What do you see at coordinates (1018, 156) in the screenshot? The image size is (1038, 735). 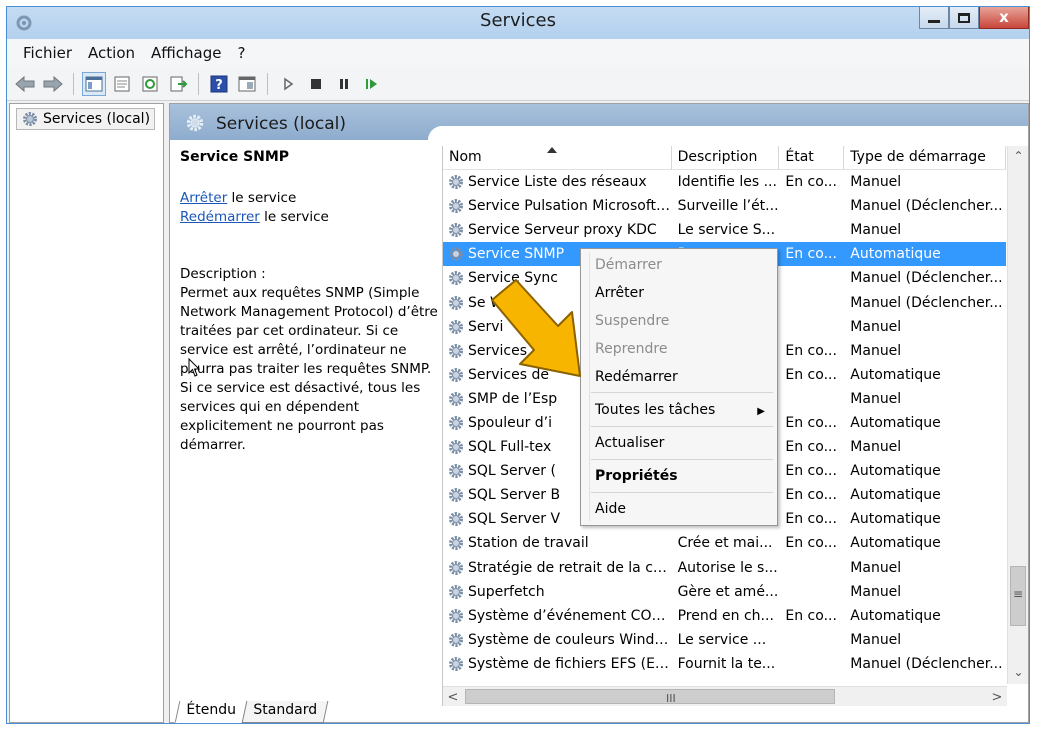 I see `scroll-up-icon: ⌃` at bounding box center [1018, 156].